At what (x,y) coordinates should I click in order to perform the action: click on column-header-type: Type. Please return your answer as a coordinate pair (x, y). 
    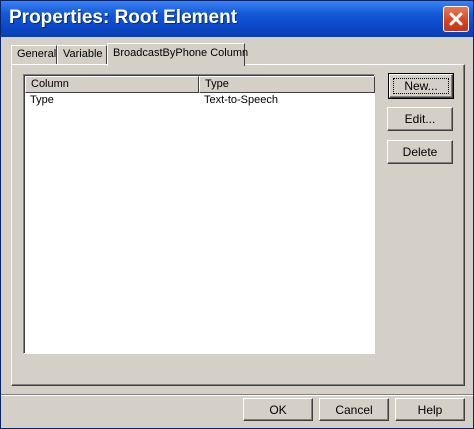
    Looking at the image, I should click on (287, 84).